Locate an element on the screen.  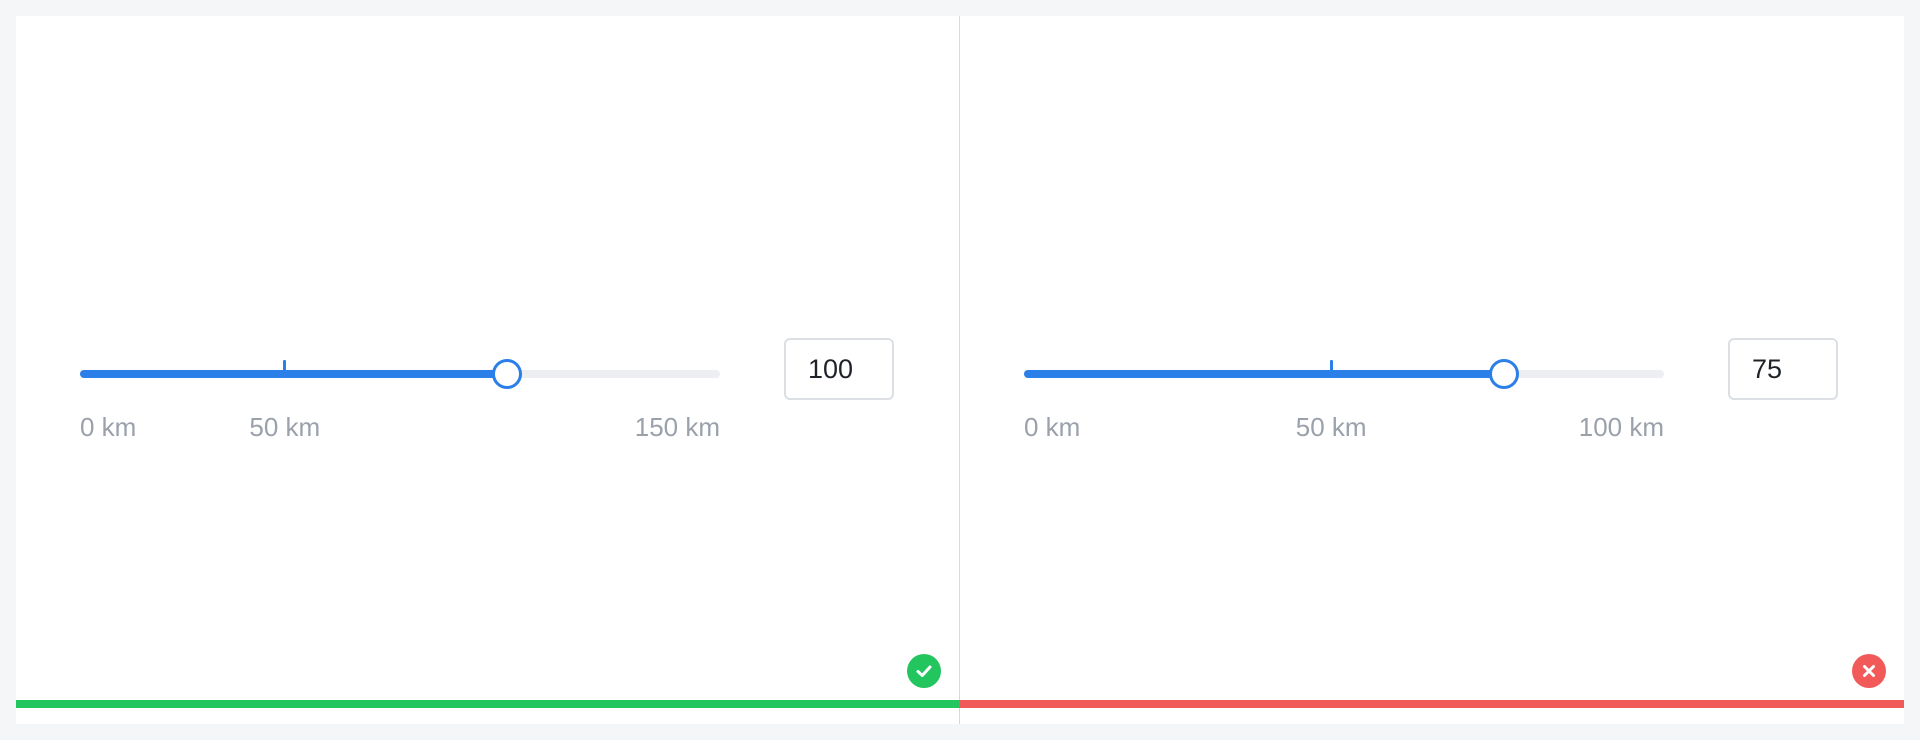
status-bar-correct is located at coordinates (488, 704).